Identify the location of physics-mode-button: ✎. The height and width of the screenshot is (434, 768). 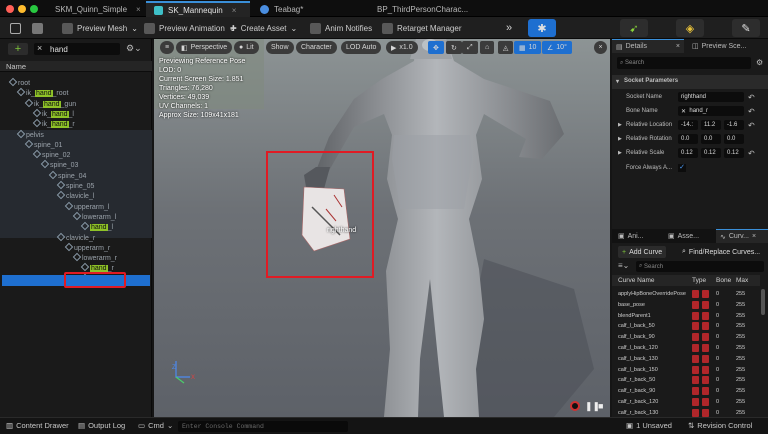
(746, 28).